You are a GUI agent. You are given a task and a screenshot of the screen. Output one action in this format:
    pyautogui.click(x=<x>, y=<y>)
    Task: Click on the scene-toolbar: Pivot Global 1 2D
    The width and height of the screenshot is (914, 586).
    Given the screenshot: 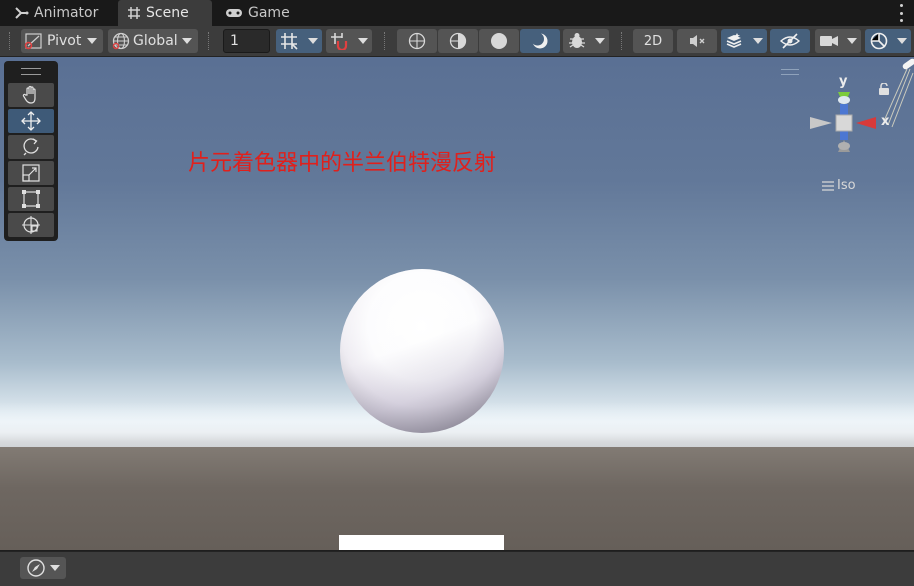 What is the action you would take?
    pyautogui.click(x=457, y=41)
    